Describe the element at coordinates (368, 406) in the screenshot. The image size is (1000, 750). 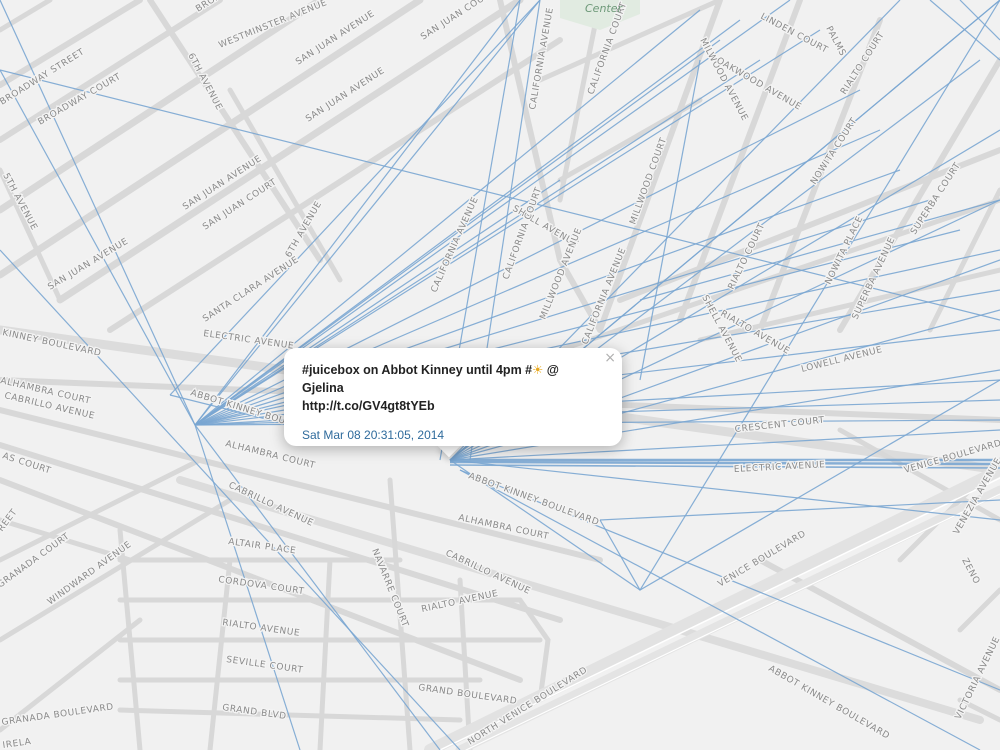
I see `tweet-link: http://t.co/GV4gt8tYEb` at that location.